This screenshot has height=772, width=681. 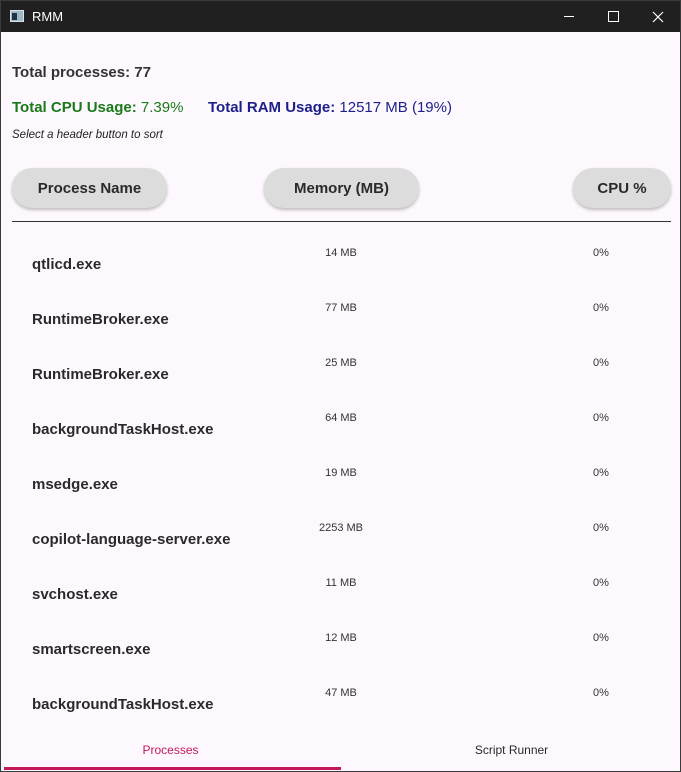 What do you see at coordinates (341, 418) in the screenshot?
I see `process-memory: 64 MB` at bounding box center [341, 418].